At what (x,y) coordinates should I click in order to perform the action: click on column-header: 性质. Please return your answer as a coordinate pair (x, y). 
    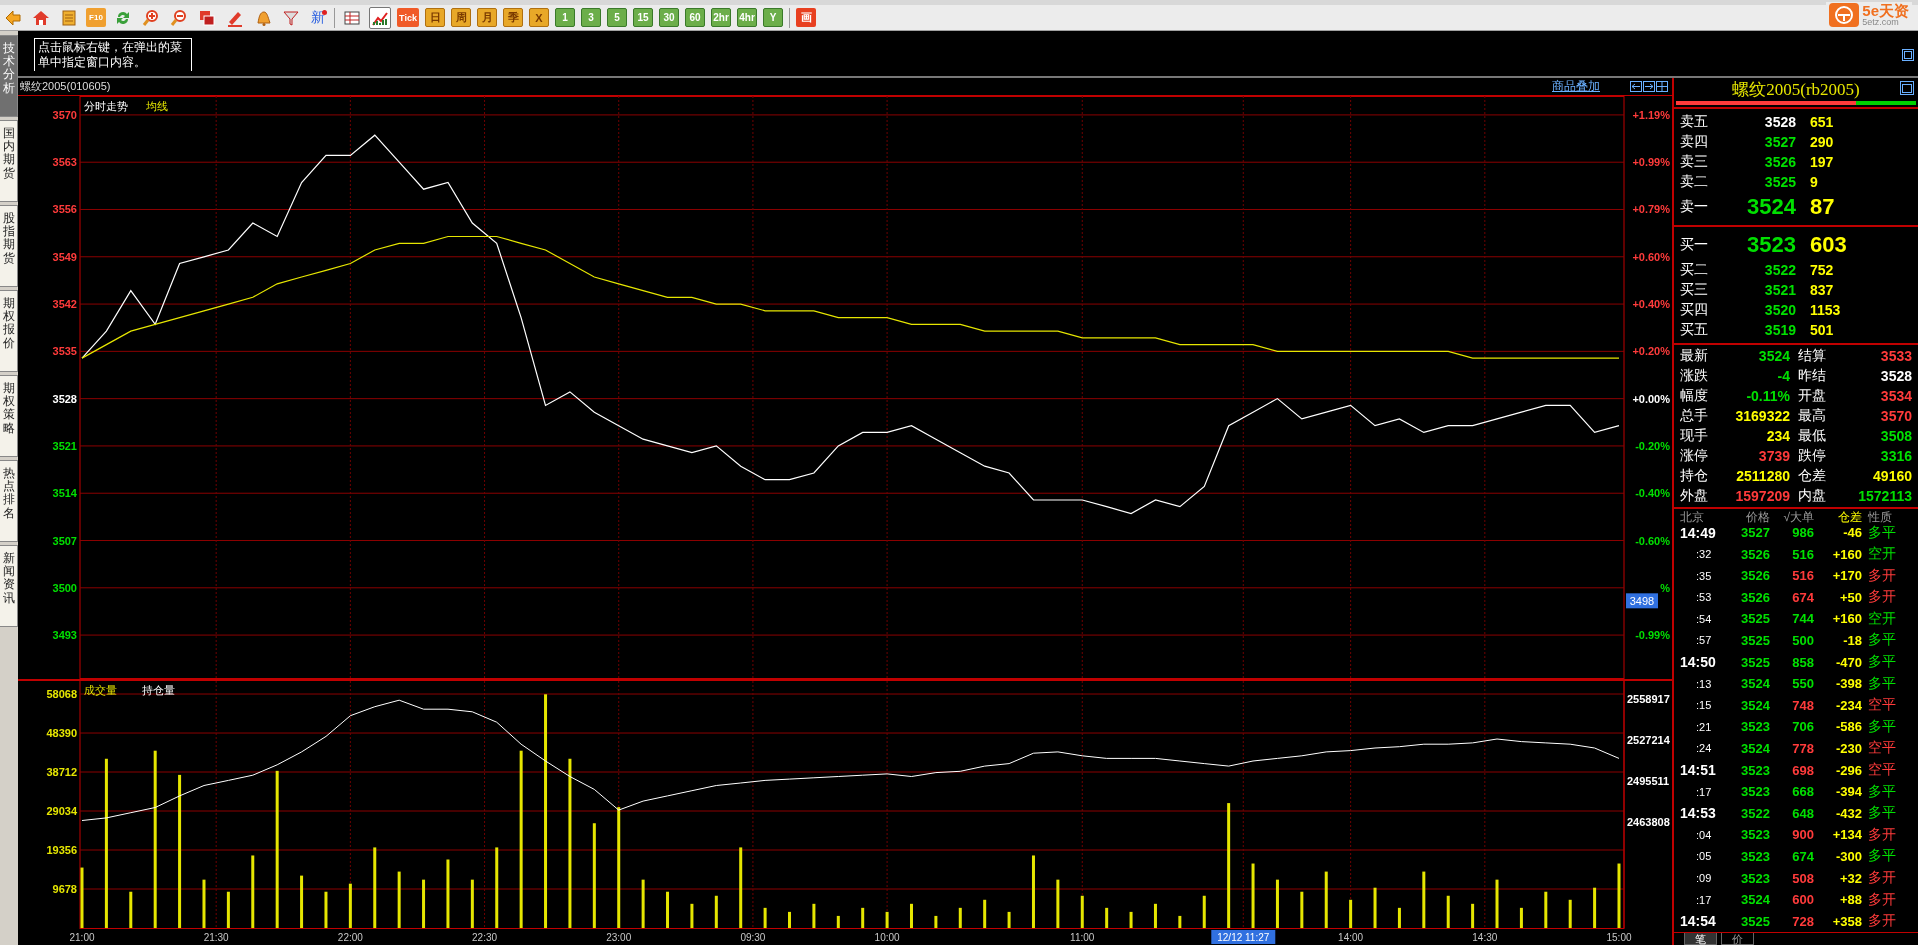
    Looking at the image, I should click on (1880, 516).